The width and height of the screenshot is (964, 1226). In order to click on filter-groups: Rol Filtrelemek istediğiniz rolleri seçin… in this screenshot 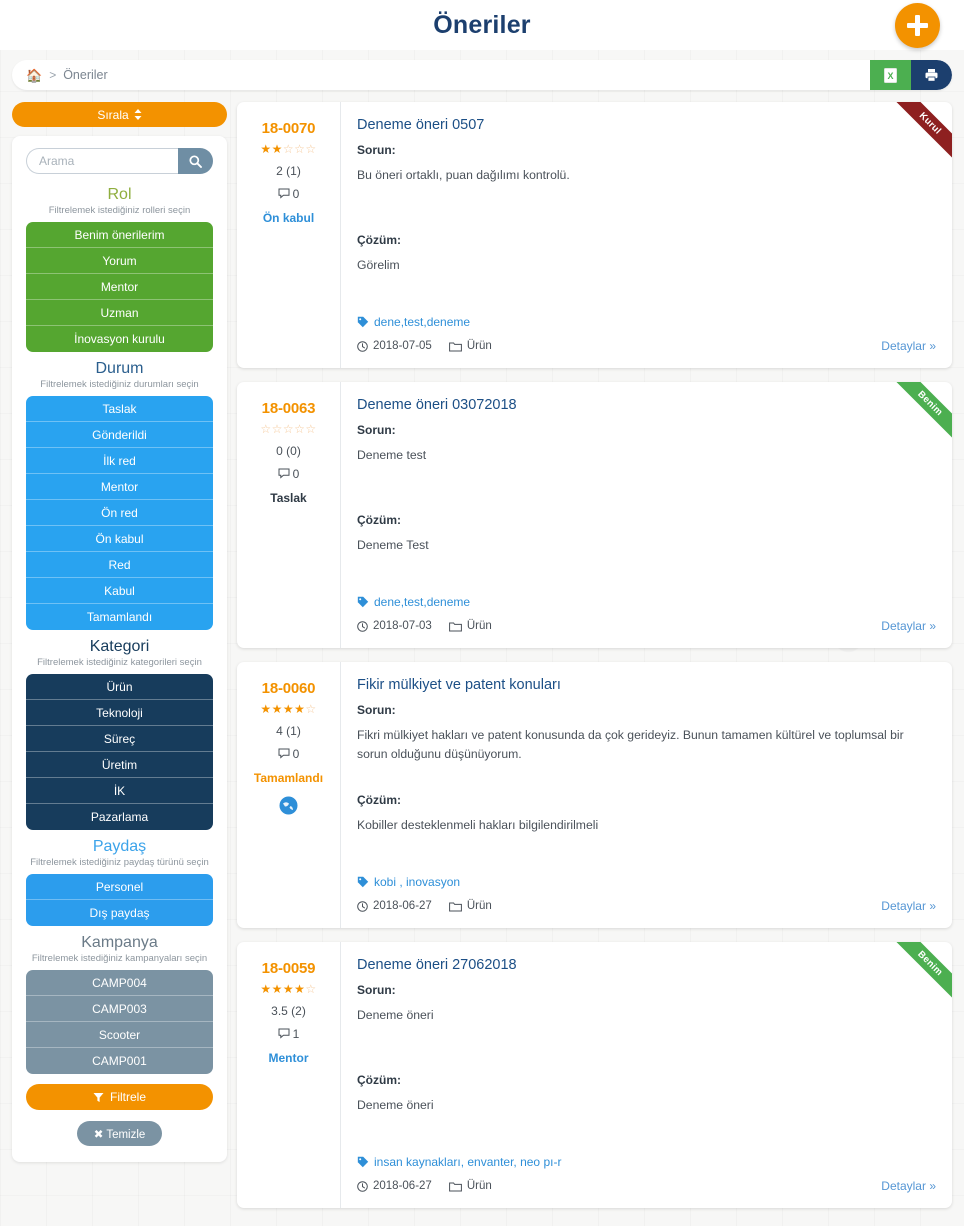, I will do `click(119, 630)`.